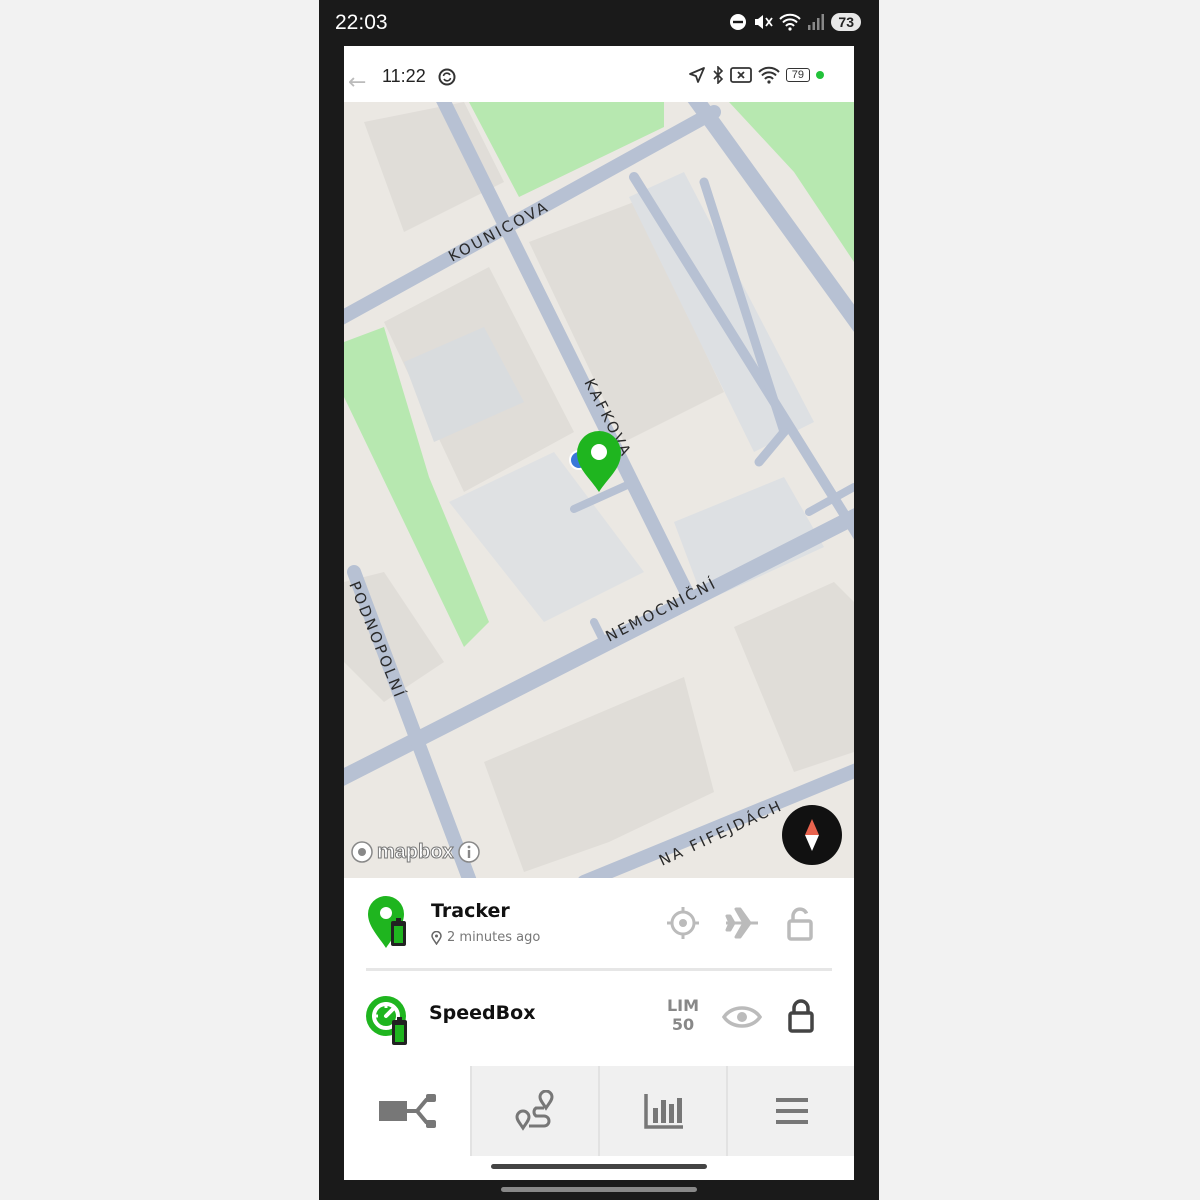 This screenshot has height=1200, width=1200. I want to click on sync-icon, so click(447, 77).